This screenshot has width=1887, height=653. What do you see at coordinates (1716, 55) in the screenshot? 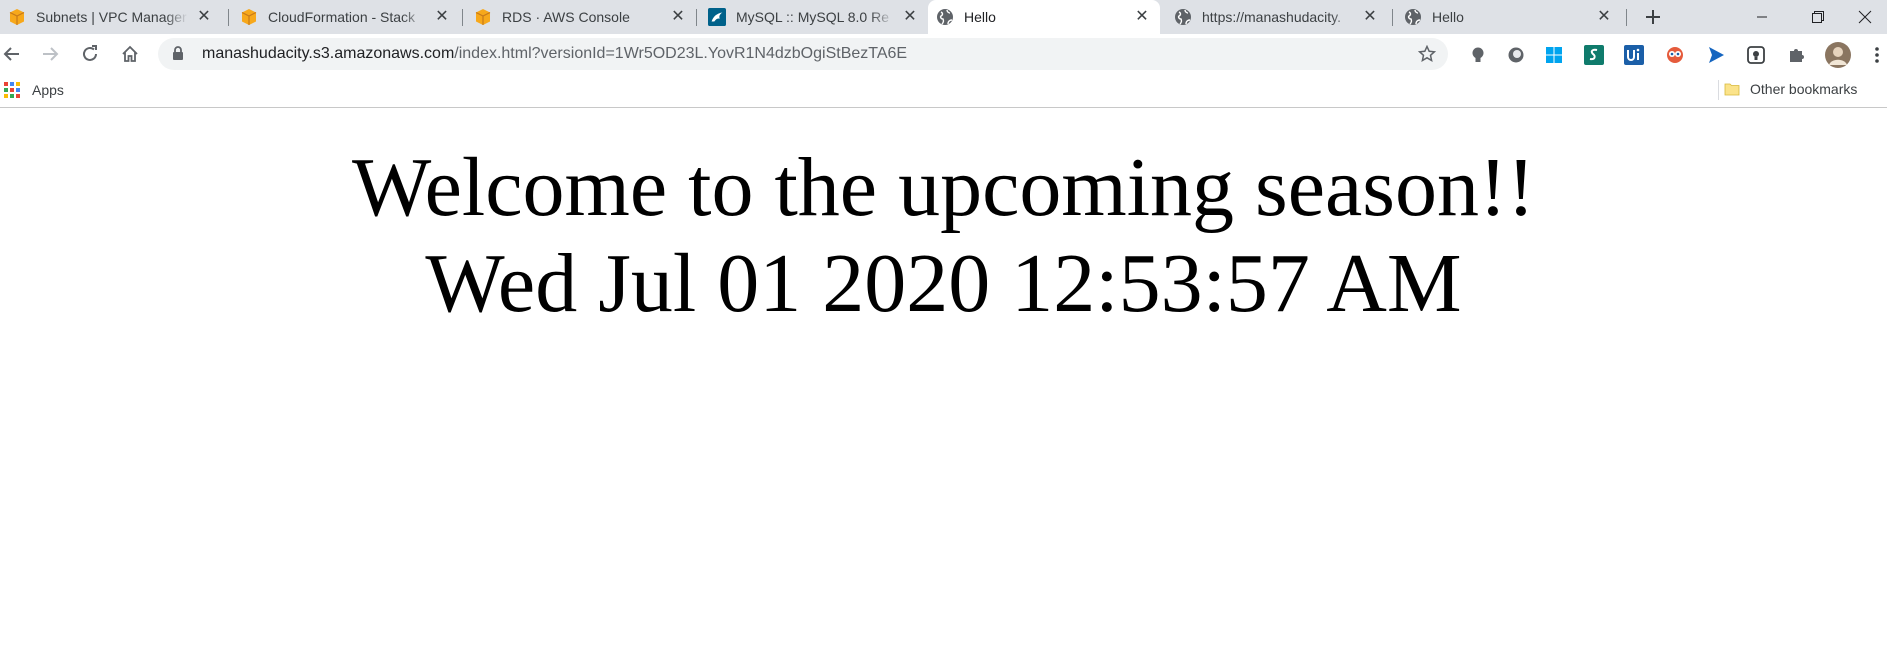
I see `play-extension-icon` at bounding box center [1716, 55].